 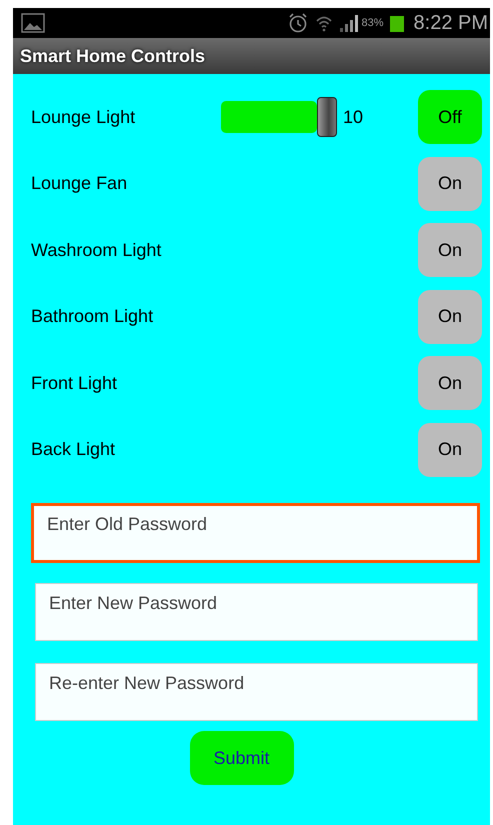 I want to click on battery-icon, so click(x=397, y=23).